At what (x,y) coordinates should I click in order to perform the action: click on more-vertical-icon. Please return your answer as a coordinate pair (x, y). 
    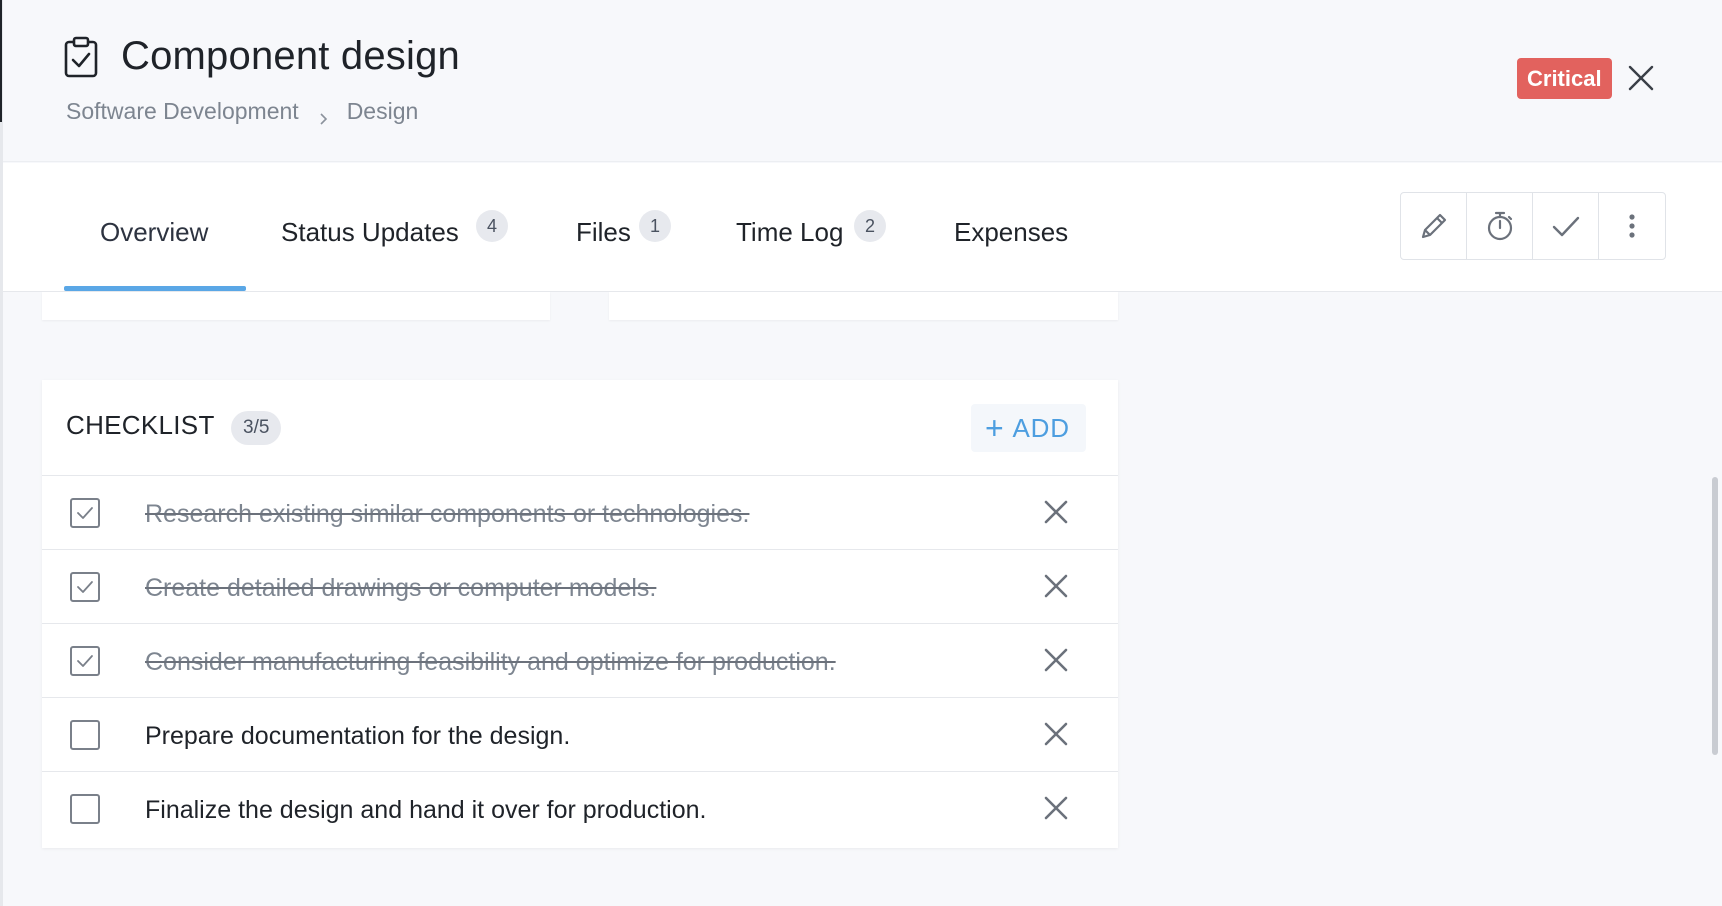
    Looking at the image, I should click on (1632, 226).